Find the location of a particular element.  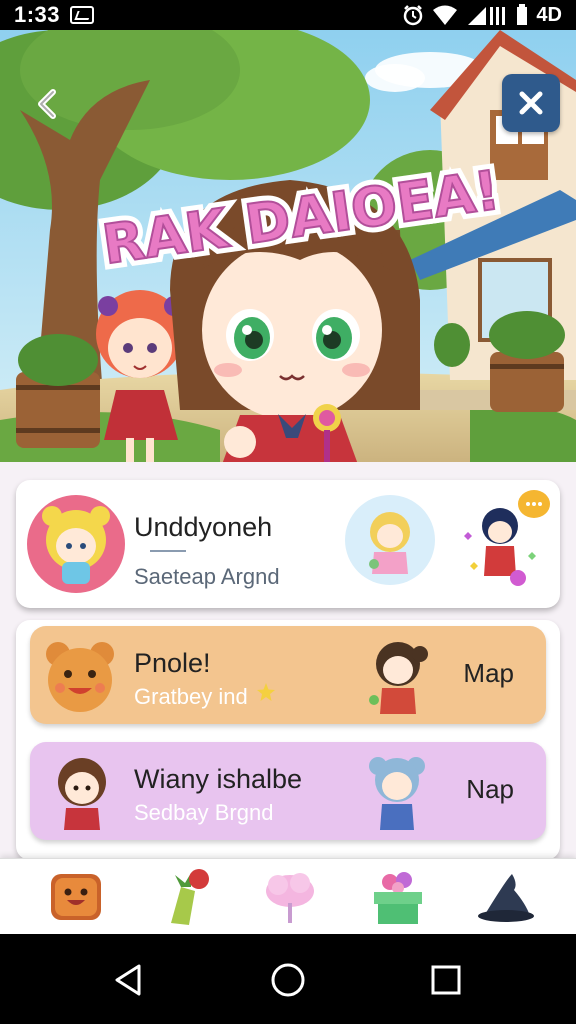

dock-item-vegetable is located at coordinates (188, 897).